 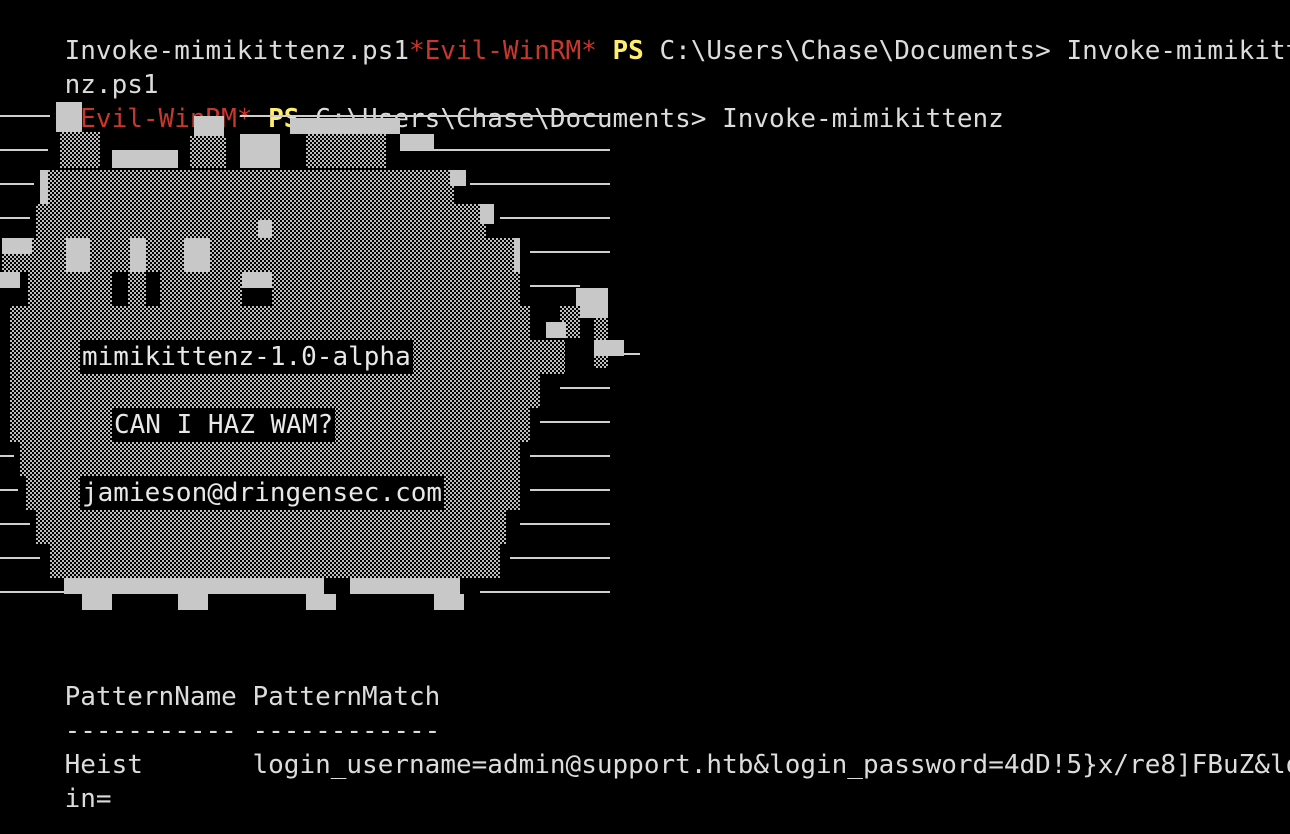 What do you see at coordinates (246, 357) in the screenshot?
I see `banner-version: mimikittenz-1.0-alpha` at bounding box center [246, 357].